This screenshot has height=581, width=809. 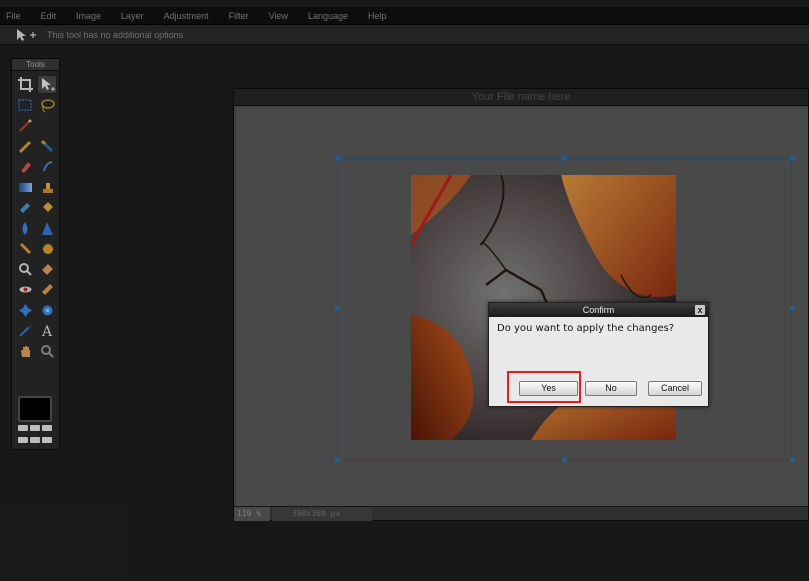 I want to click on dialog-message: Do you want to apply the changes?, so click(x=586, y=328).